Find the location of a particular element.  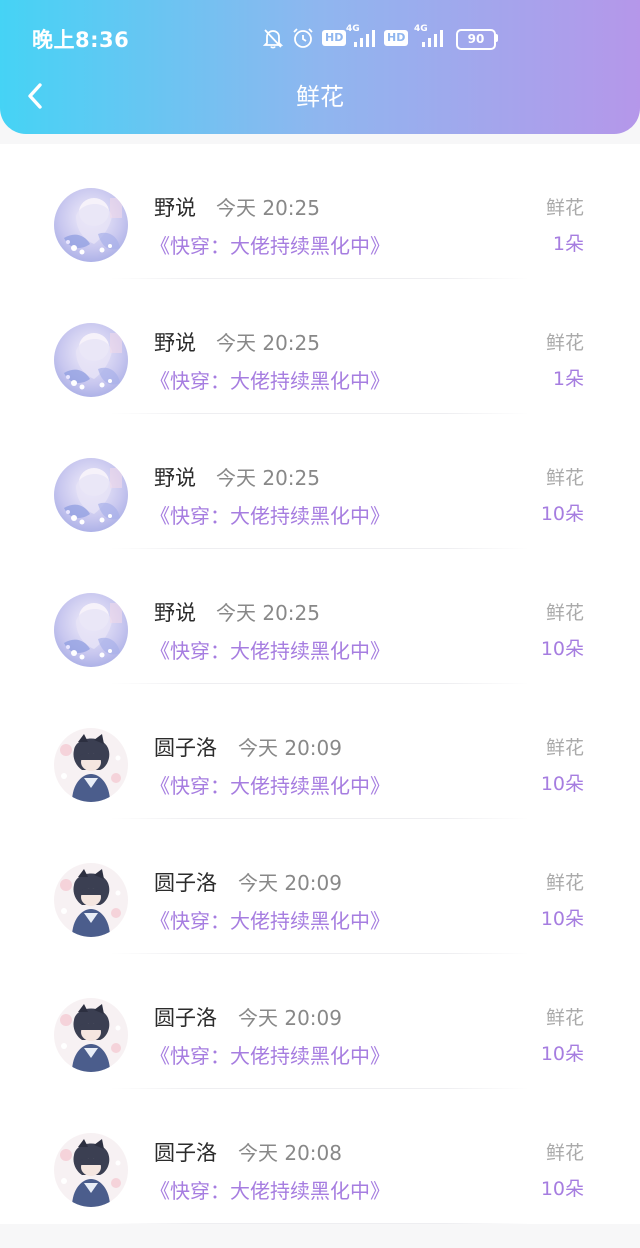

battery-nub is located at coordinates (496, 38).